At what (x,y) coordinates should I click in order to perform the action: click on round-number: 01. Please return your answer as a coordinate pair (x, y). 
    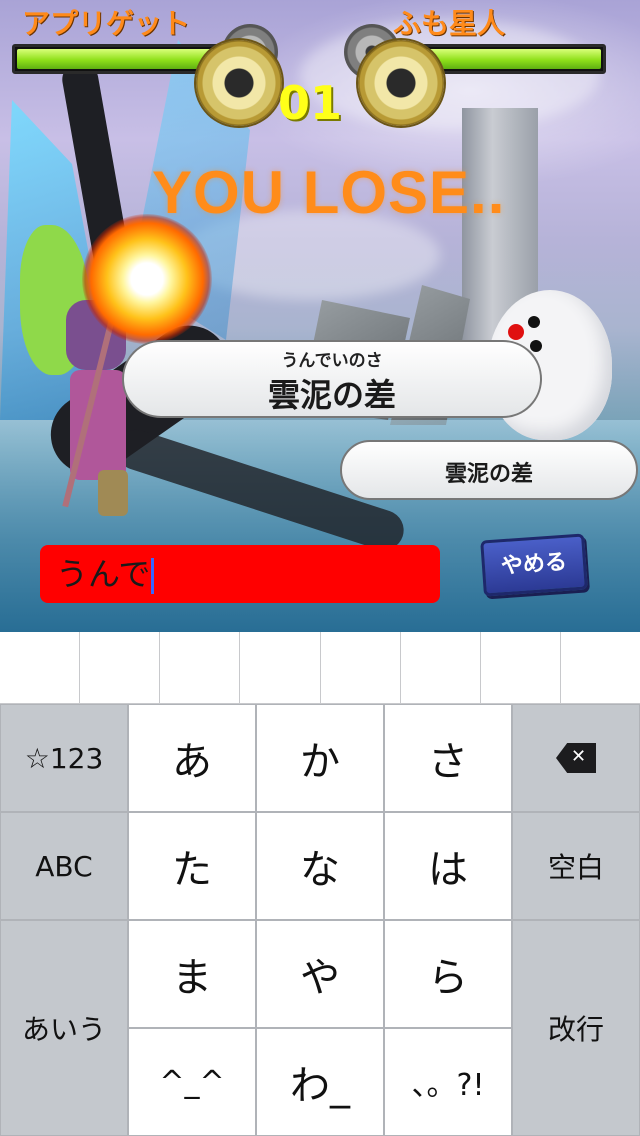
    Looking at the image, I should click on (310, 103).